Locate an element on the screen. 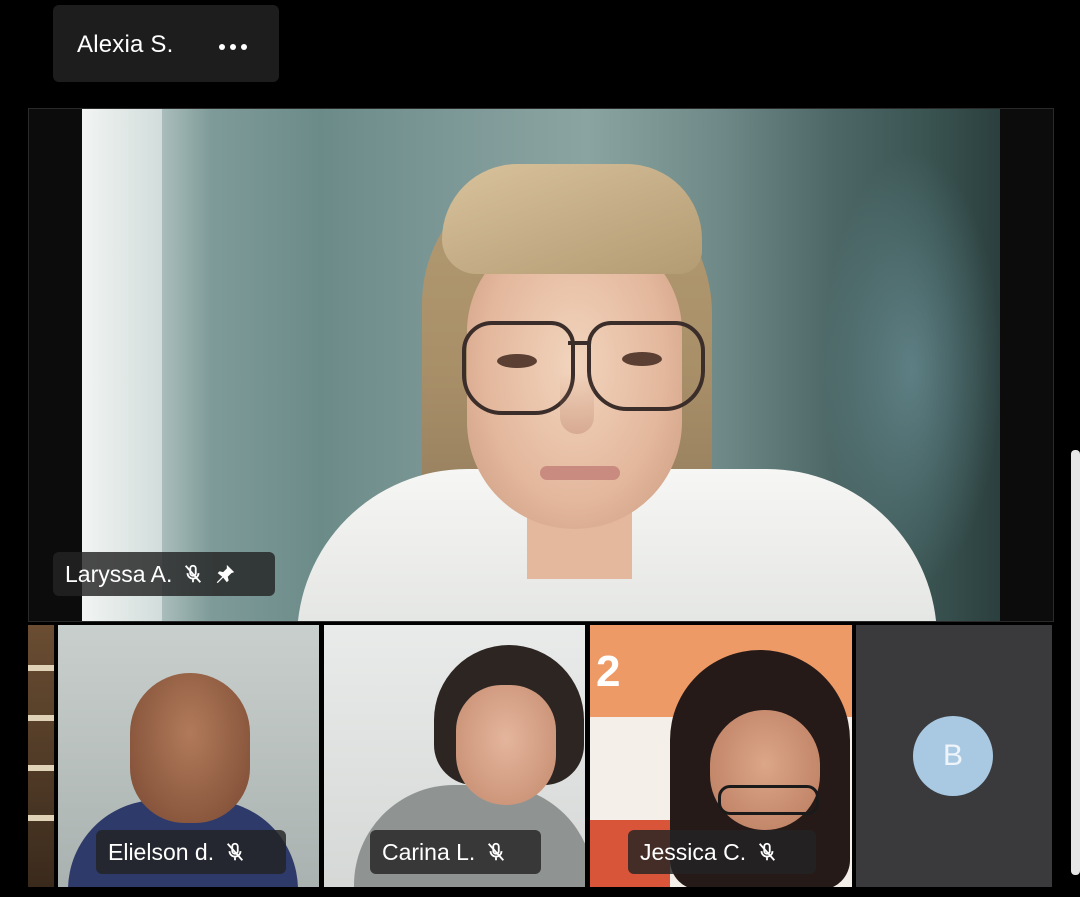 The image size is (1080, 897). participant-face is located at coordinates (506, 745).